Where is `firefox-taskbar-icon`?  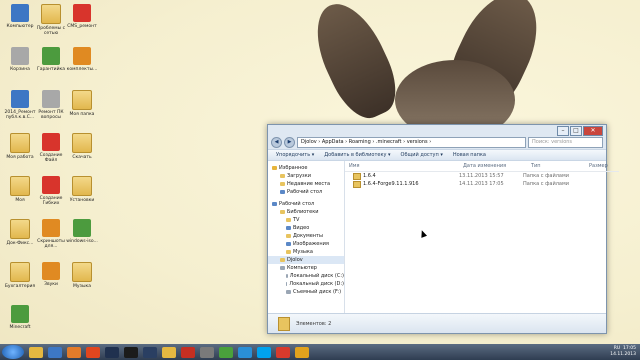 firefox-taskbar-icon is located at coordinates (93, 352).